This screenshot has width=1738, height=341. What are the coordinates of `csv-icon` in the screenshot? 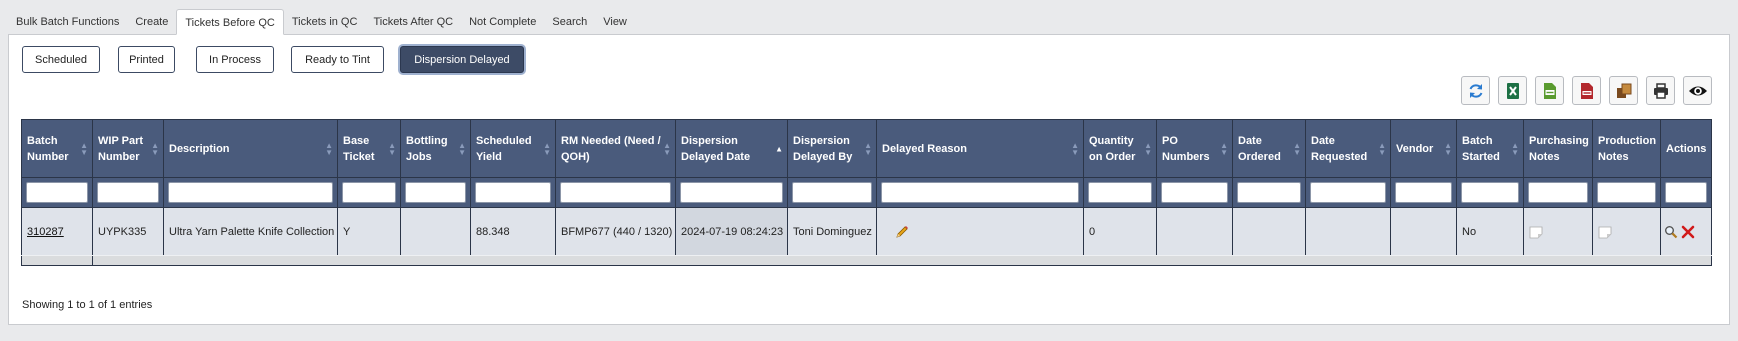 It's located at (1549, 90).